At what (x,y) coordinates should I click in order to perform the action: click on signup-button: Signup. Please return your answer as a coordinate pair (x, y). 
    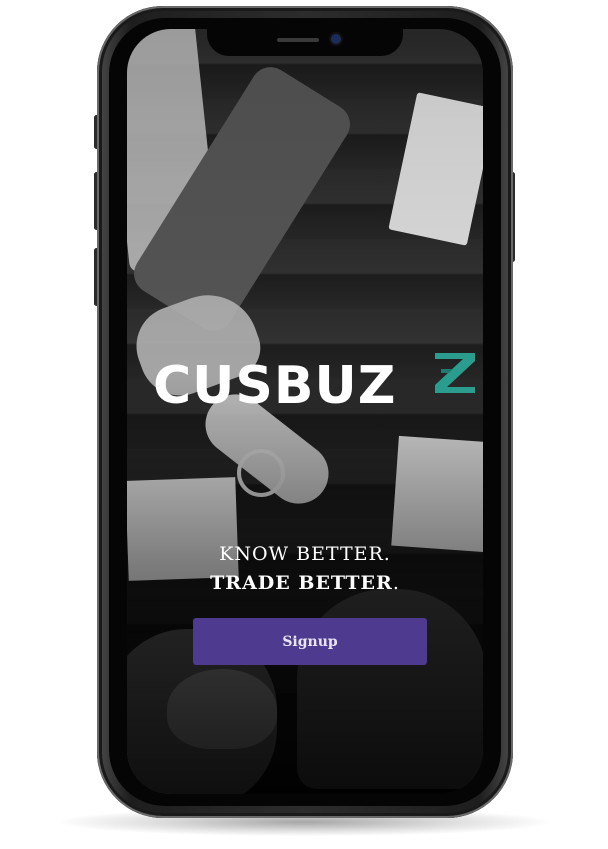
    Looking at the image, I should click on (310, 641).